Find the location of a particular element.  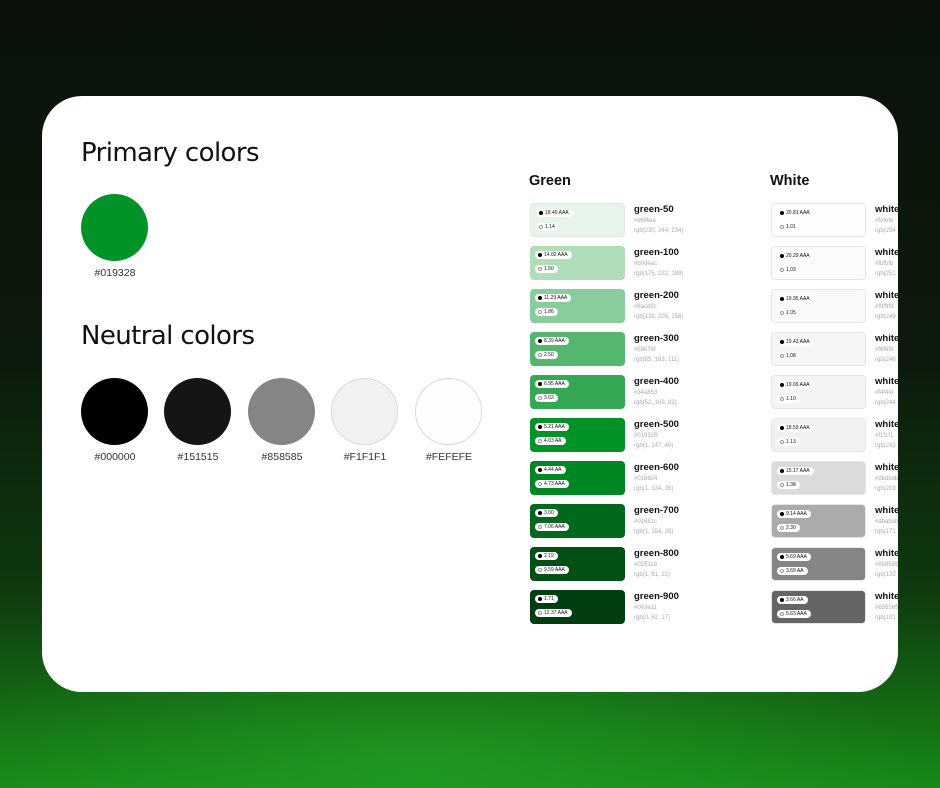

shade-name: green-900 is located at coordinates (656, 596).